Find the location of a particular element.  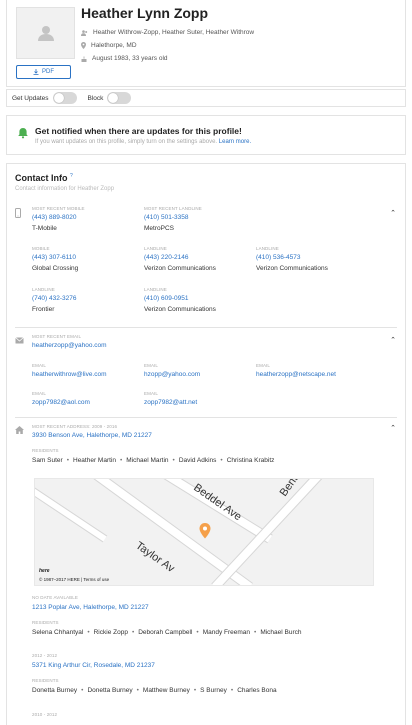

email-label: MOST RECENT EMAIL is located at coordinates (57, 336).